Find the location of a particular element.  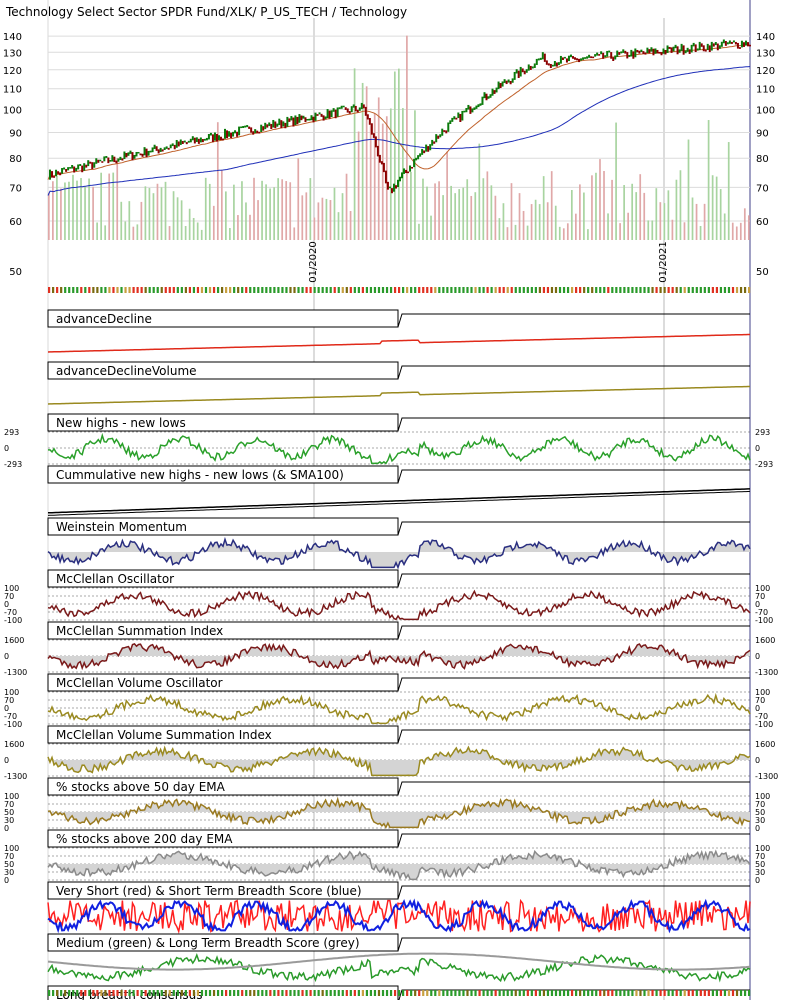

panel-title-6: McClellan Summation Index is located at coordinates (139, 631).